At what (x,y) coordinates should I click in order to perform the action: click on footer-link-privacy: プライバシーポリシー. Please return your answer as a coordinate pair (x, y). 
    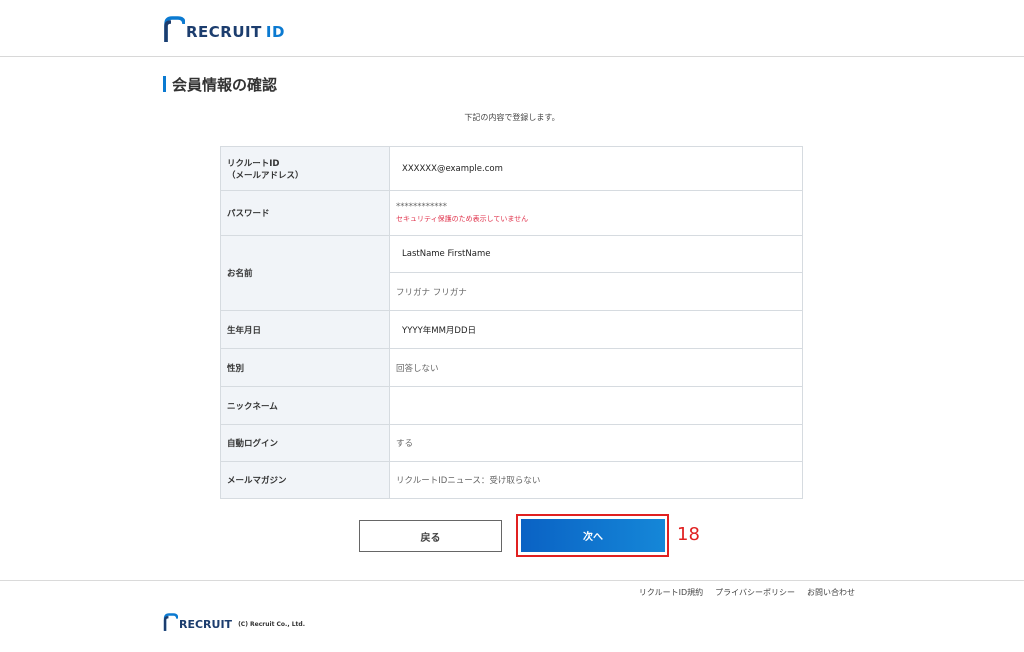
    Looking at the image, I should click on (755, 592).